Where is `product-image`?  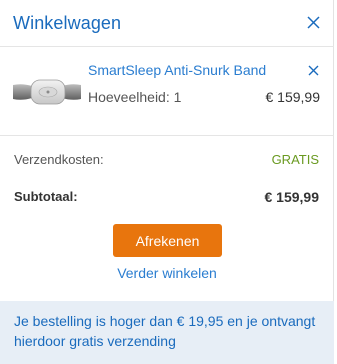 product-image is located at coordinates (47, 92).